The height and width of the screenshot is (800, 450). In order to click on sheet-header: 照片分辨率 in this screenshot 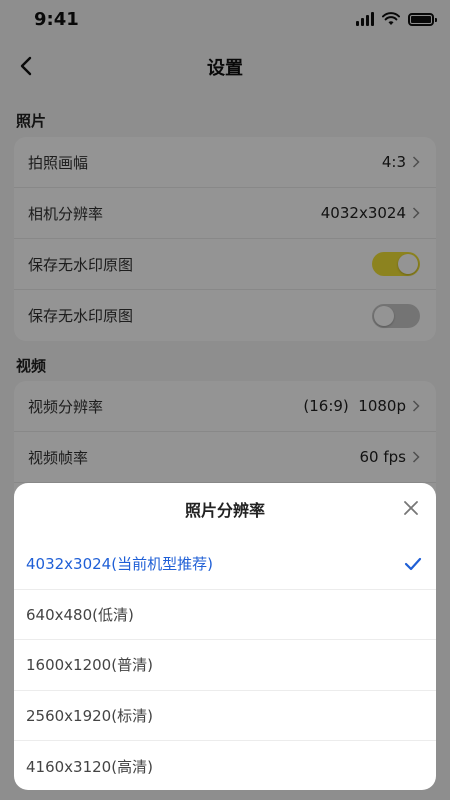, I will do `click(225, 508)`.